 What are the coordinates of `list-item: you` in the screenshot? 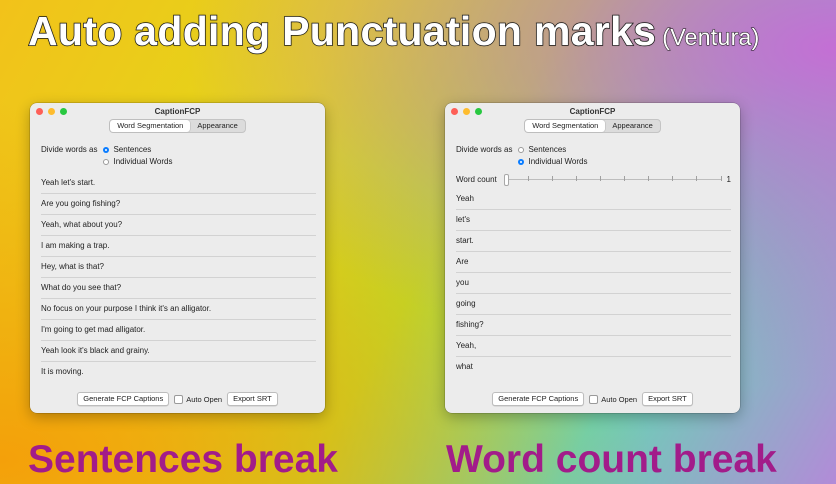 It's located at (593, 283).